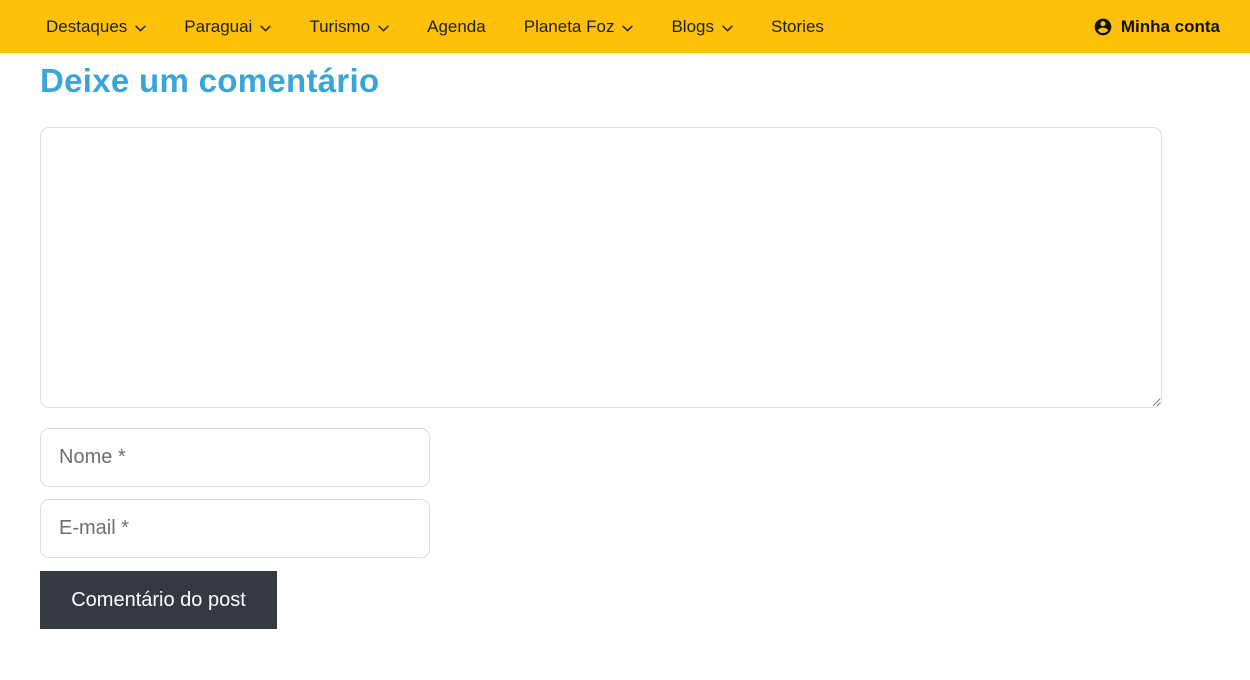 The width and height of the screenshot is (1250, 680). I want to click on name-input, so click(235, 457).